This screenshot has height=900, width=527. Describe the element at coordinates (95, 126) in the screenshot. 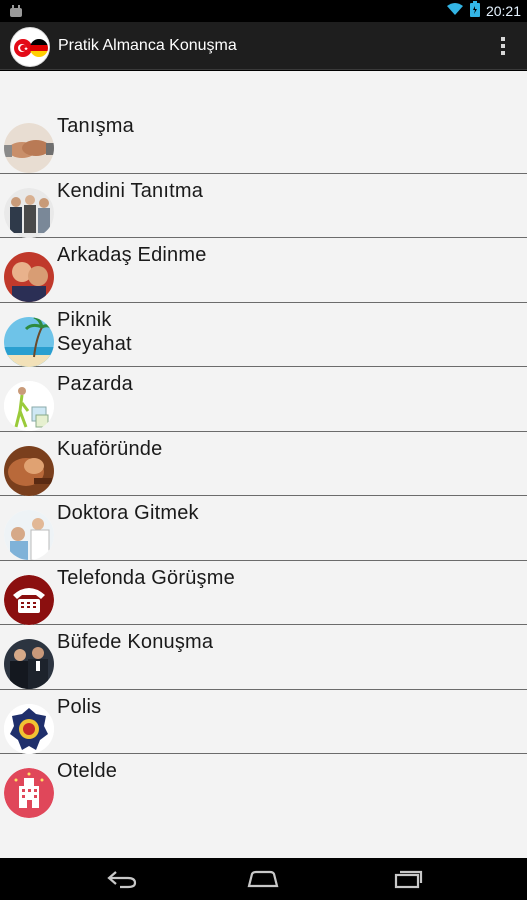

I see `list-item-label: Tanışma` at that location.